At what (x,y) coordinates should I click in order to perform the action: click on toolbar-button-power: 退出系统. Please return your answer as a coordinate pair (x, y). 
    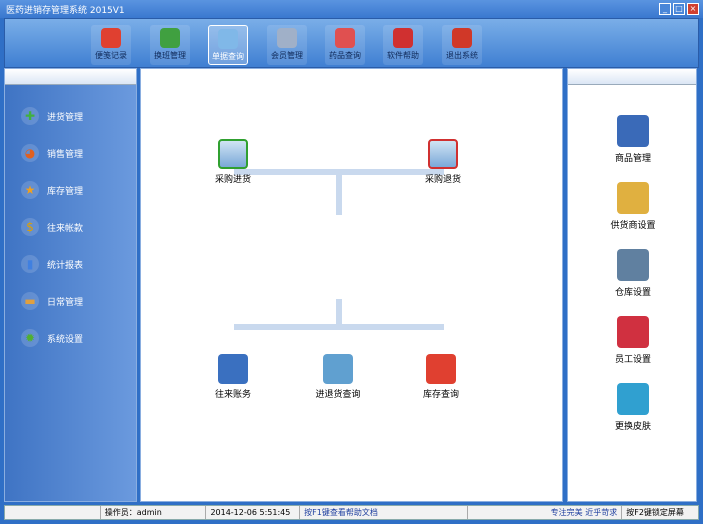
    Looking at the image, I should click on (462, 45).